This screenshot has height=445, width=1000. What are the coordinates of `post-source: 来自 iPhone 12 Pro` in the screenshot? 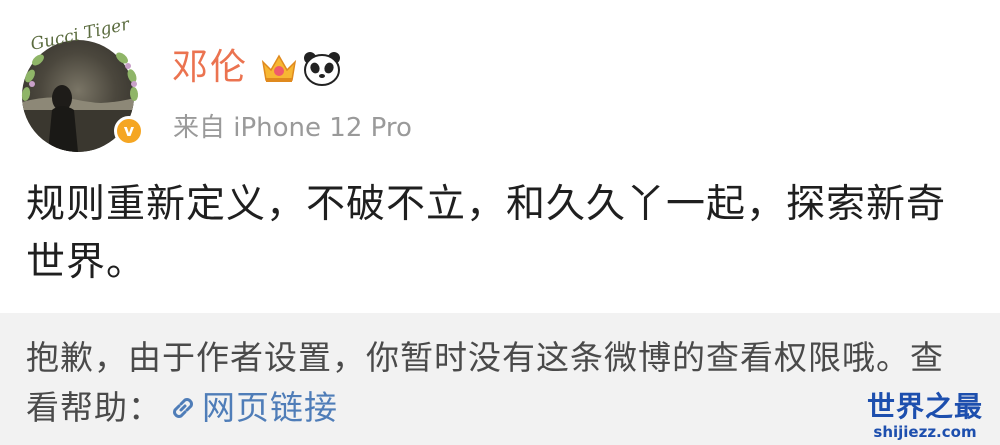 It's located at (292, 128).